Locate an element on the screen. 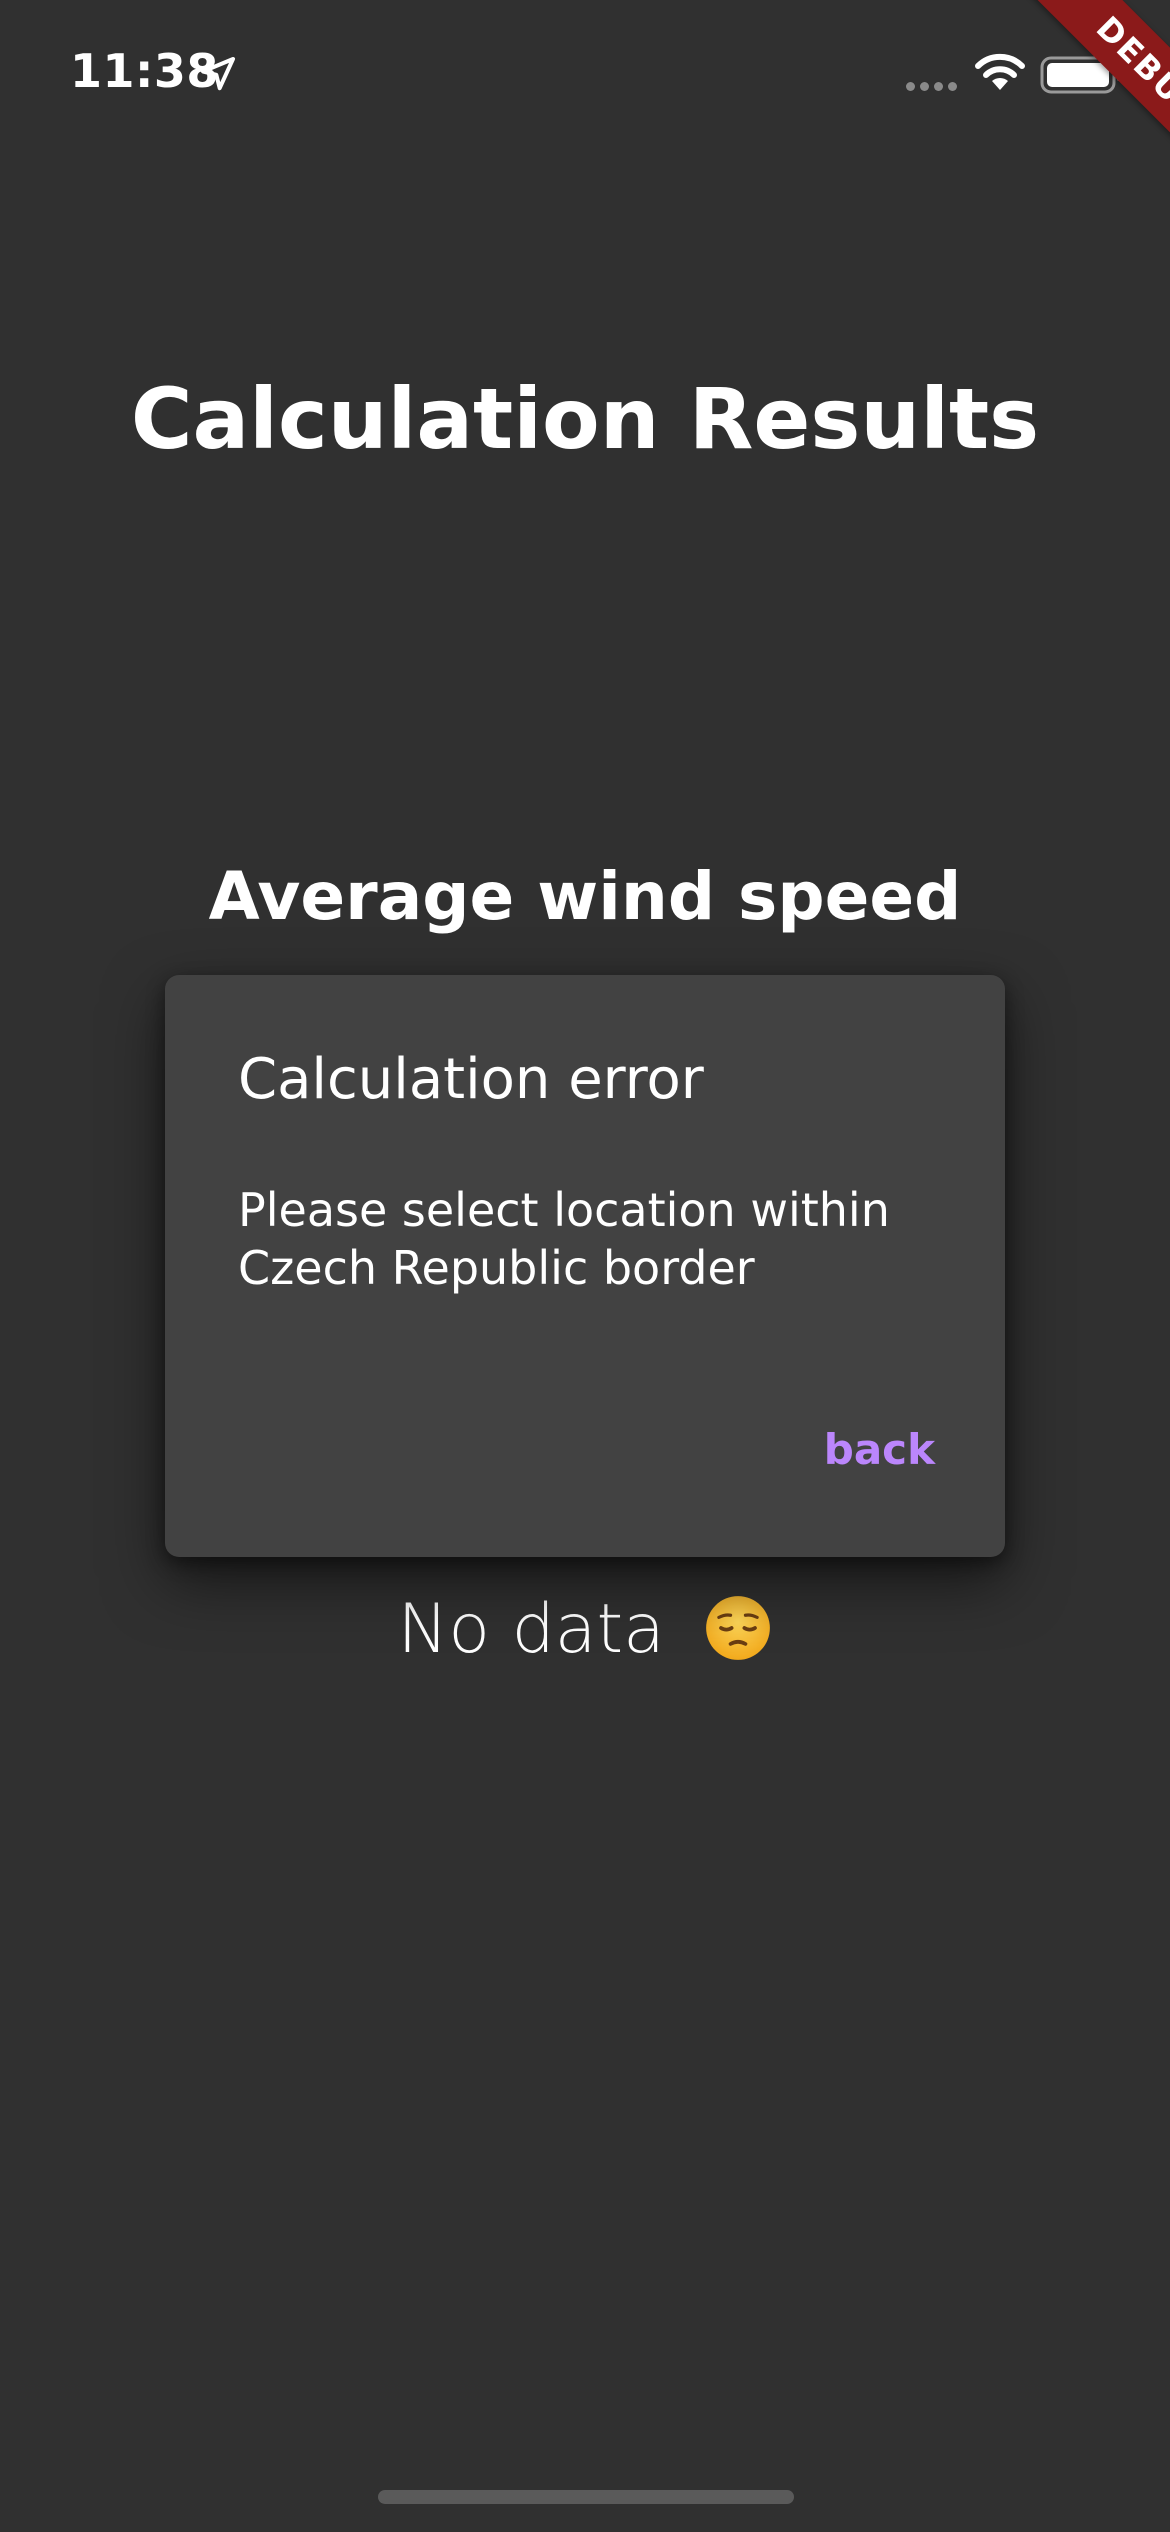 Image resolution: width=1170 pixels, height=2532 pixels. section-heading-average-wind-speed: Average wind speed is located at coordinates (585, 896).